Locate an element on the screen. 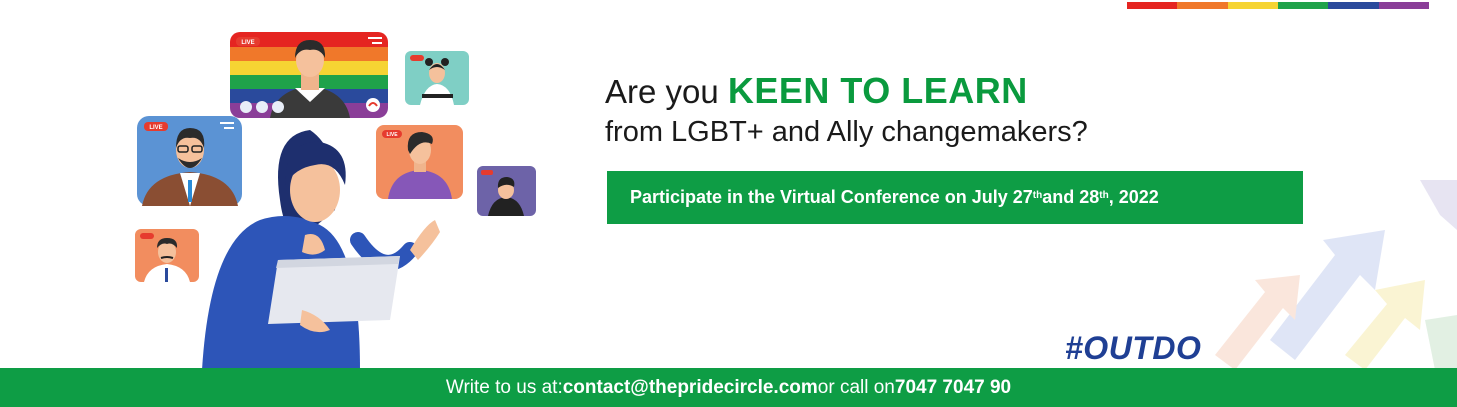 This screenshot has width=1457, height=407. headline-accent: KEEN TO LEARN is located at coordinates (877, 90).